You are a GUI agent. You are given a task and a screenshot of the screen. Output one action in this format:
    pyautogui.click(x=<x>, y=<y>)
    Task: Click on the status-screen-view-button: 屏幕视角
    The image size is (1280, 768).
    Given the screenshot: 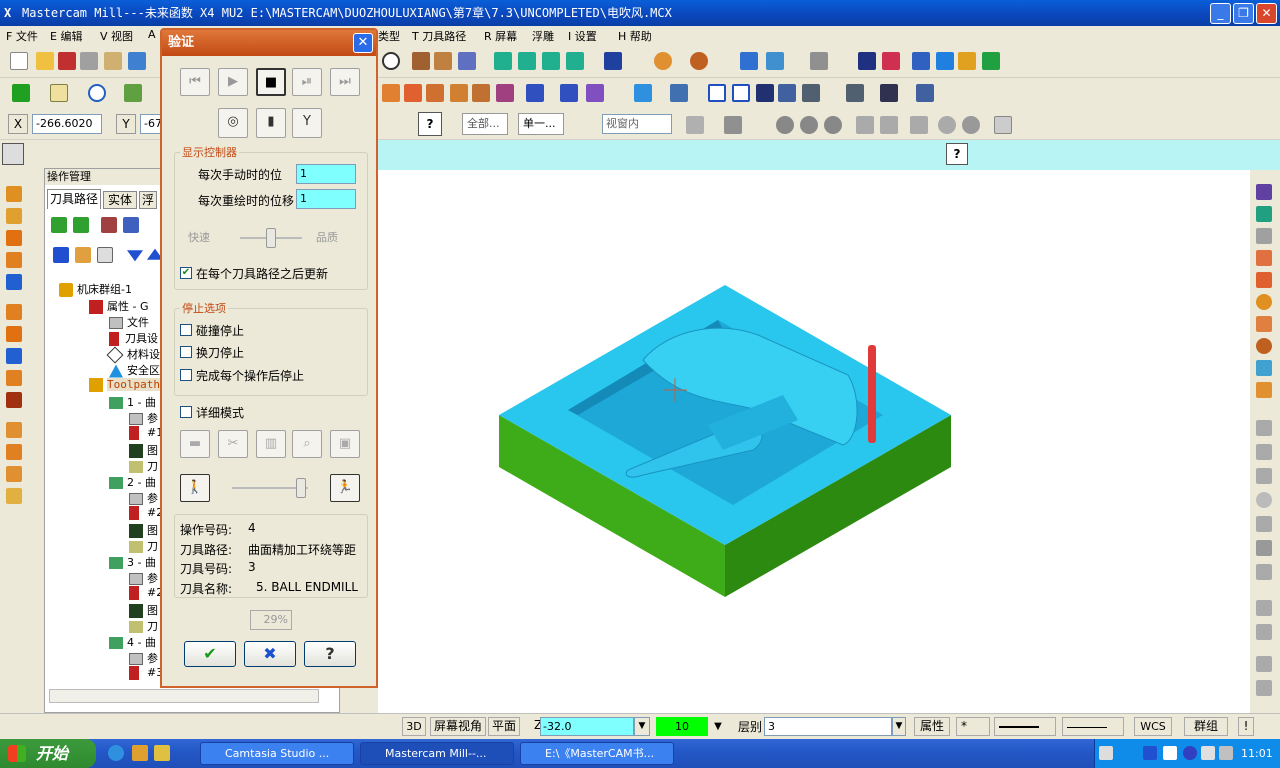 What is the action you would take?
    pyautogui.click(x=458, y=726)
    